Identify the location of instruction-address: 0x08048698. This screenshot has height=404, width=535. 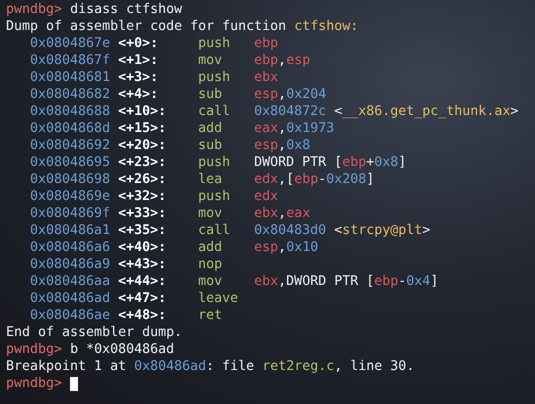
(71, 179).